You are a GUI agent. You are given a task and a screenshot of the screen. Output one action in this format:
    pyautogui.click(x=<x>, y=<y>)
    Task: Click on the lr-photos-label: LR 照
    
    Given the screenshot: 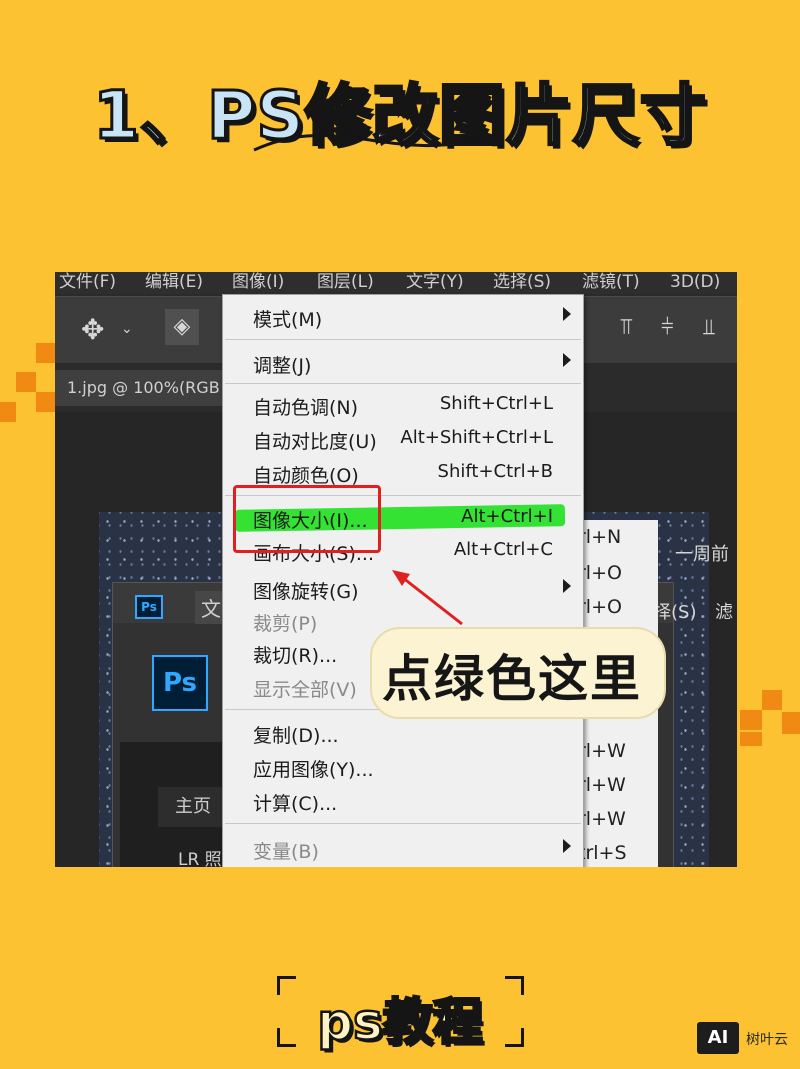 What is the action you would take?
    pyautogui.click(x=200, y=858)
    